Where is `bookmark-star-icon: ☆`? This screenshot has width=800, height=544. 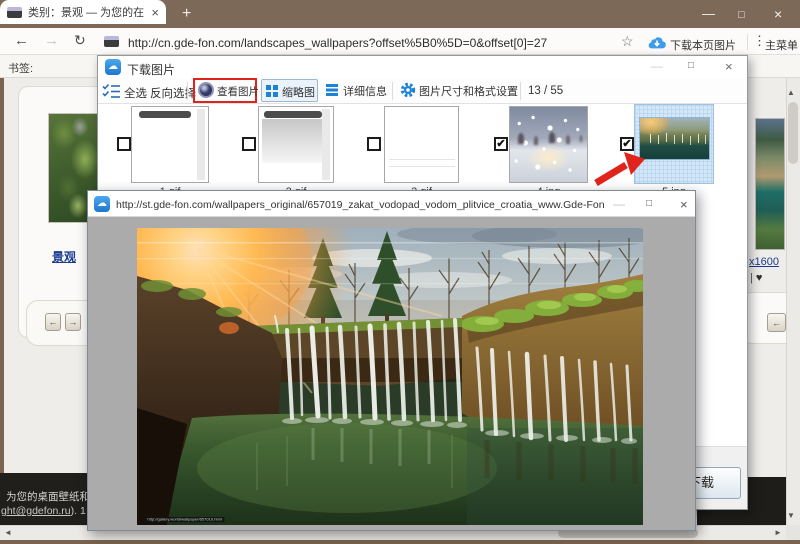 bookmark-star-icon: ☆ is located at coordinates (627, 41).